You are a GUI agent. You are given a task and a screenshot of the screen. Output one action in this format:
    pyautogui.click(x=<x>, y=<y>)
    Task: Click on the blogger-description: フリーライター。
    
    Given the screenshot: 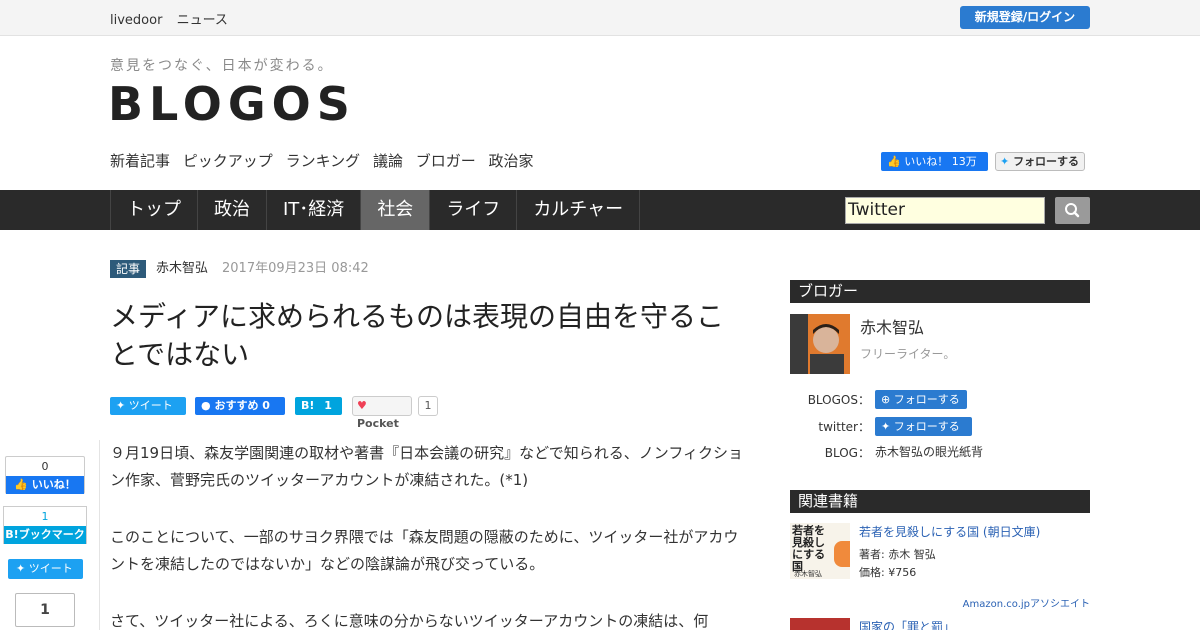 What is the action you would take?
    pyautogui.click(x=908, y=354)
    